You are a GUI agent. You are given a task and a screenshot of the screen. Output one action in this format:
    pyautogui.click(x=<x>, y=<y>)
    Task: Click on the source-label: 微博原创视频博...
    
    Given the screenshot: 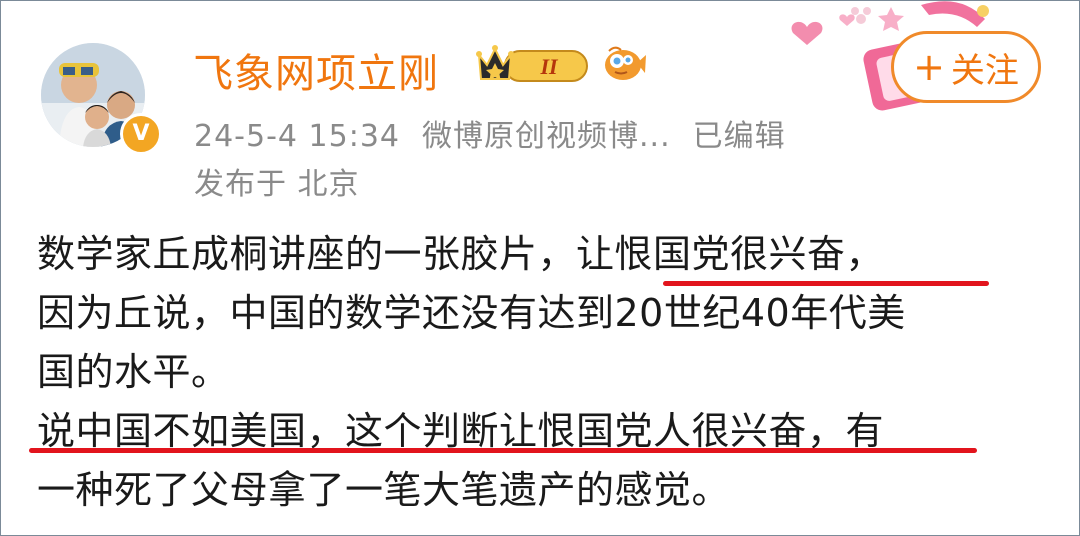 What is the action you would take?
    pyautogui.click(x=546, y=136)
    